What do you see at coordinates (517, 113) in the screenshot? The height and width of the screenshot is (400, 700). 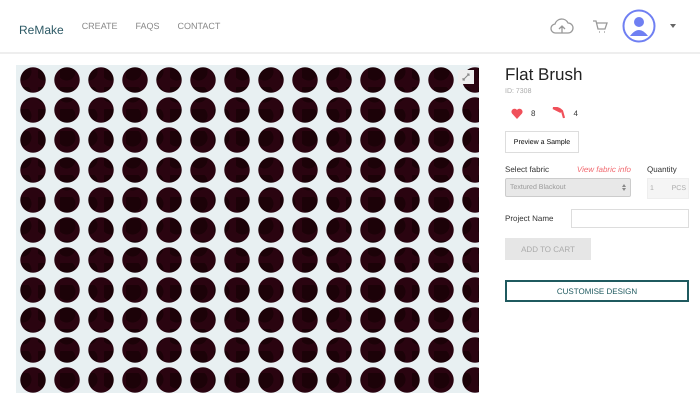 I see `heart-icon` at bounding box center [517, 113].